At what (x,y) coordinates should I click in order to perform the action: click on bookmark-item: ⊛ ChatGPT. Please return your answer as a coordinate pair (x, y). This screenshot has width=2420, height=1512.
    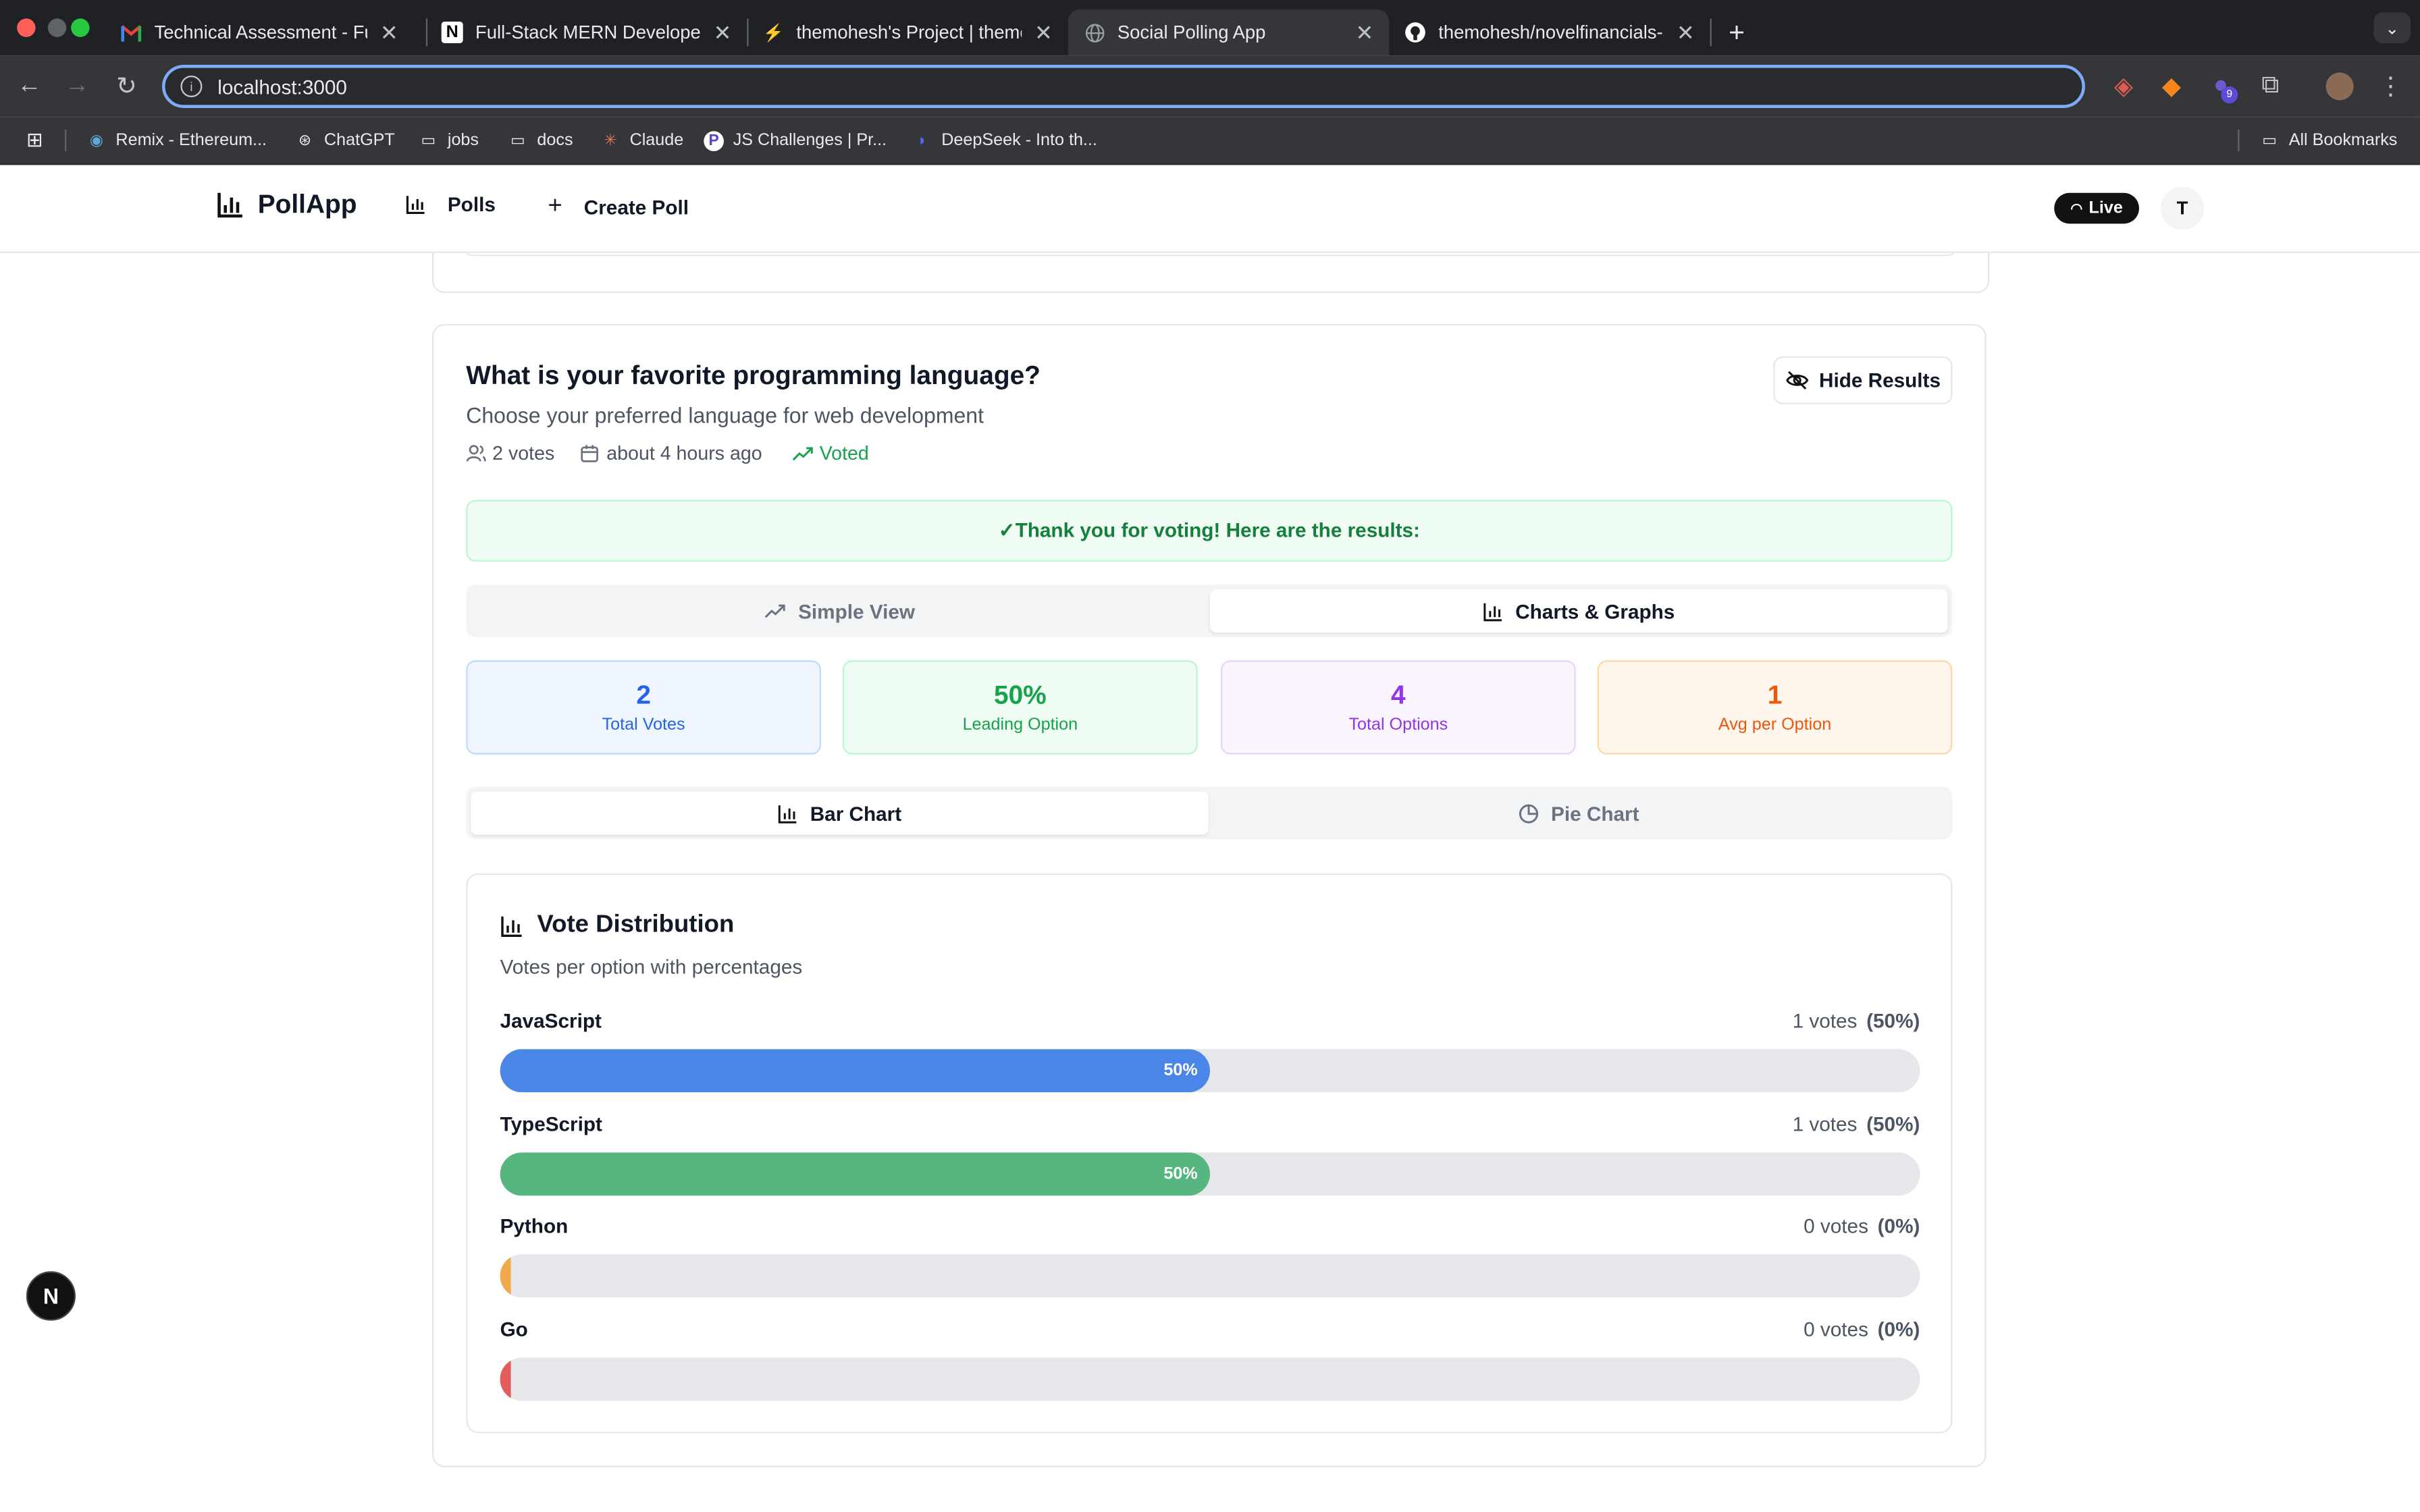
    Looking at the image, I should click on (345, 140).